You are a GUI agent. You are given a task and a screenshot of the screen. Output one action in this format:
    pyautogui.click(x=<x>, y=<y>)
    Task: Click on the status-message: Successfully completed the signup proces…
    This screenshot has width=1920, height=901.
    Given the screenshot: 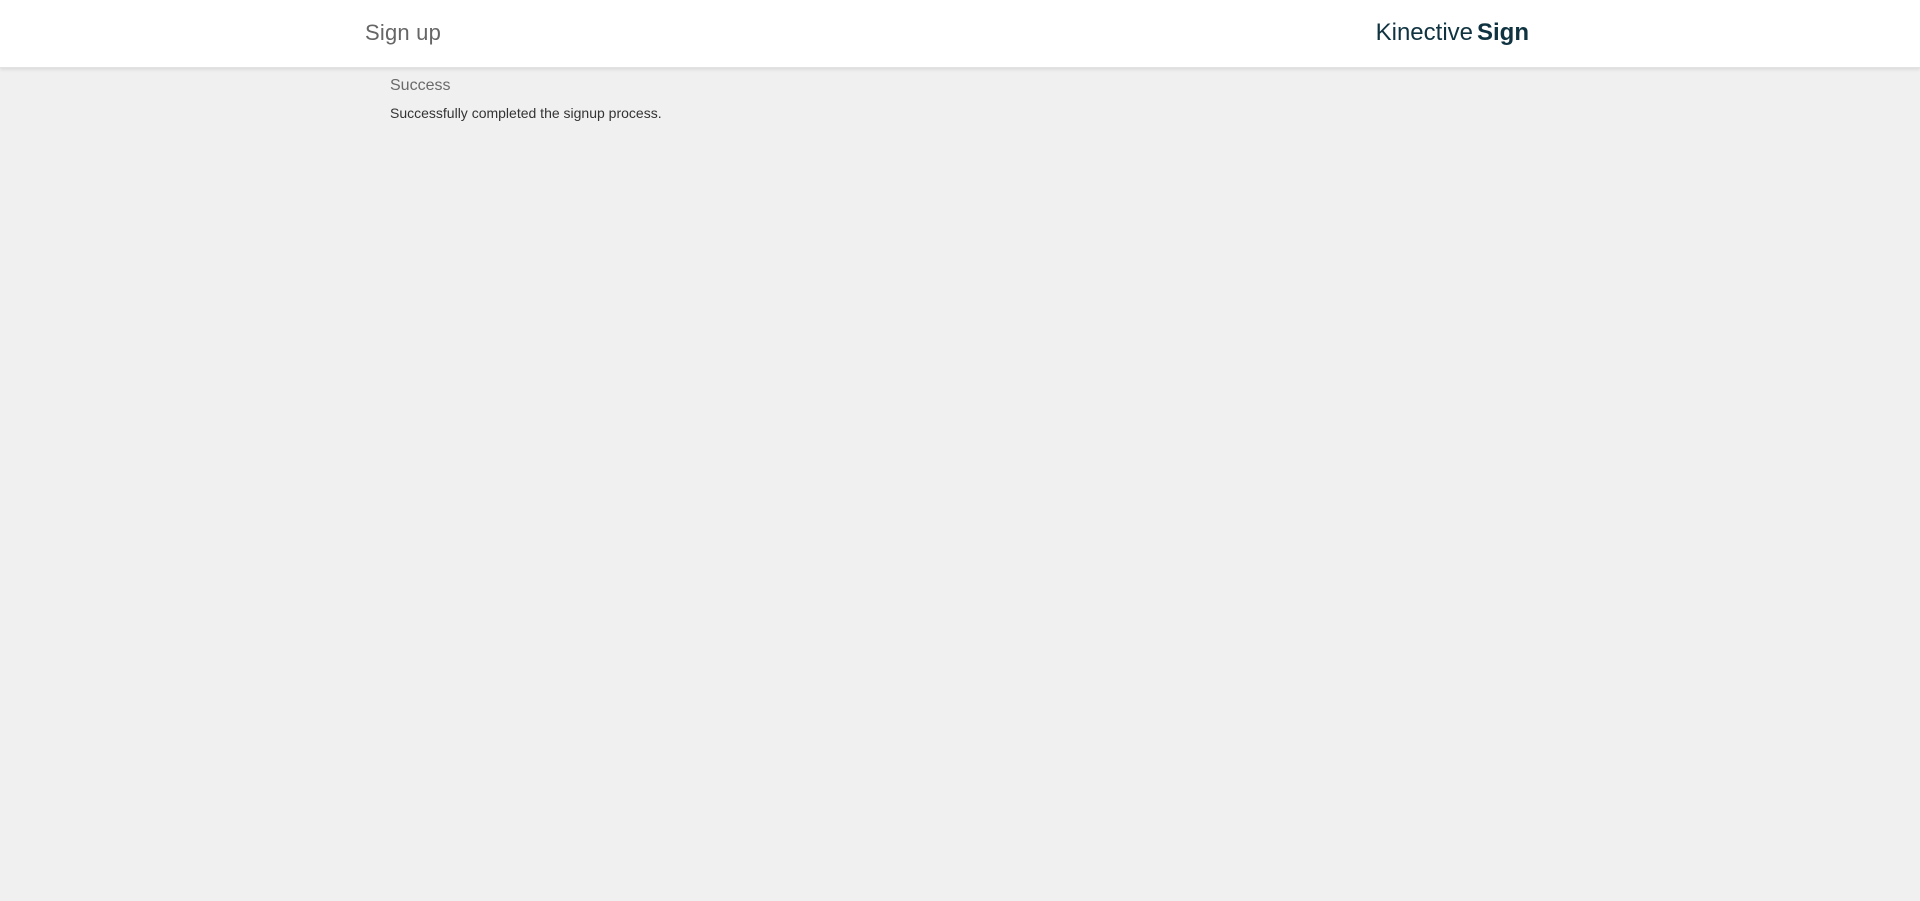 What is the action you would take?
    pyautogui.click(x=526, y=113)
    